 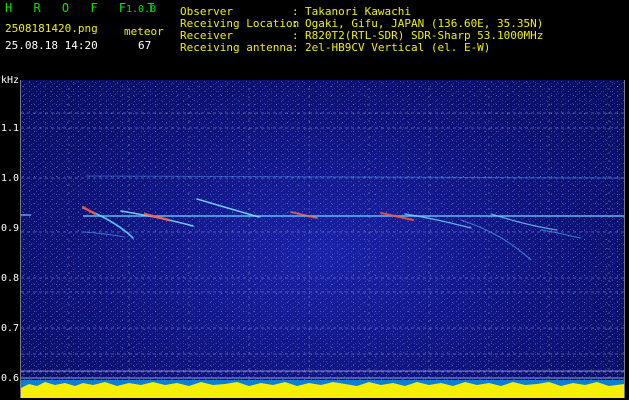 What do you see at coordinates (10, 178) in the screenshot?
I see `frequency-tick: 1.0` at bounding box center [10, 178].